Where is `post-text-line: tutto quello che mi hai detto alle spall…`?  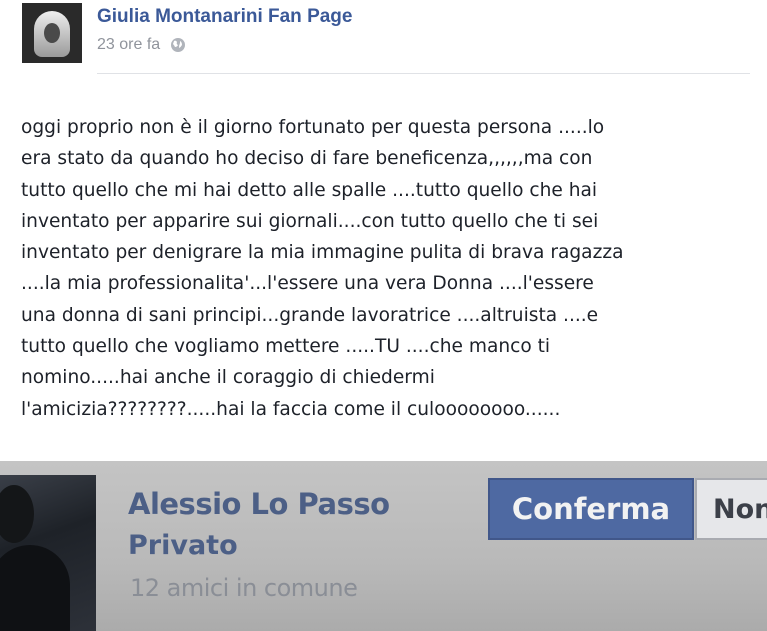 post-text-line: tutto quello che mi hai detto alle spall… is located at coordinates (309, 190).